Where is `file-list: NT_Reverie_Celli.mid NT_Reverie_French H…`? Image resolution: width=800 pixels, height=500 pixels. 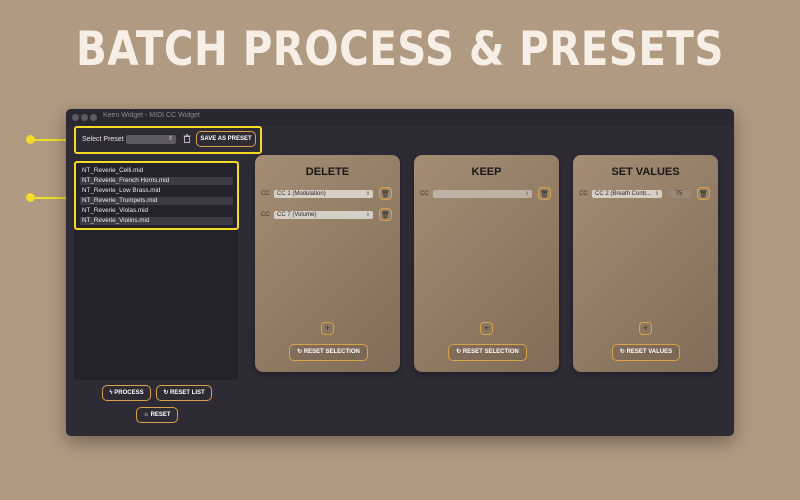 file-list: NT_Reverie_Celli.mid NT_Reverie_French H… is located at coordinates (156, 195).